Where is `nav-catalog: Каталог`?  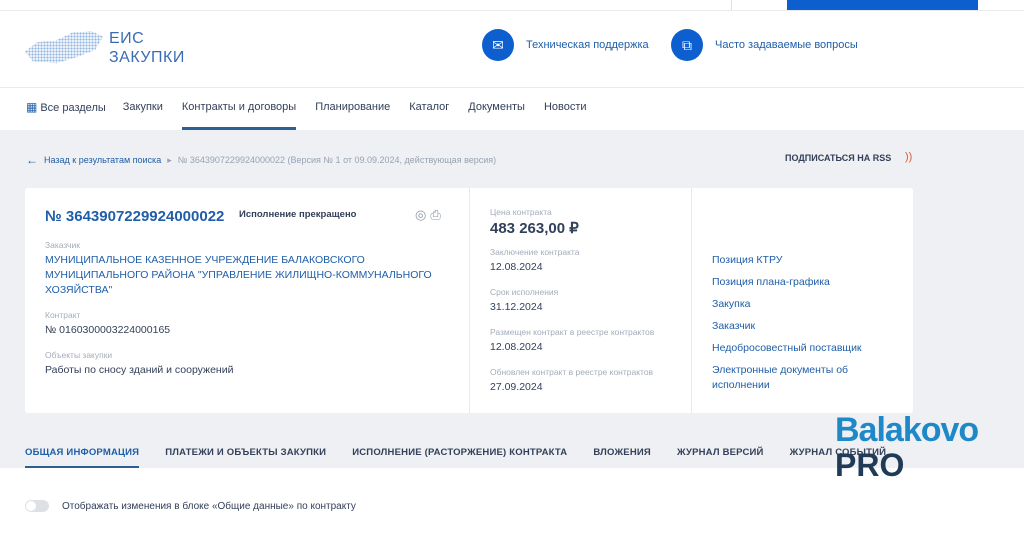 nav-catalog: Каталог is located at coordinates (429, 109).